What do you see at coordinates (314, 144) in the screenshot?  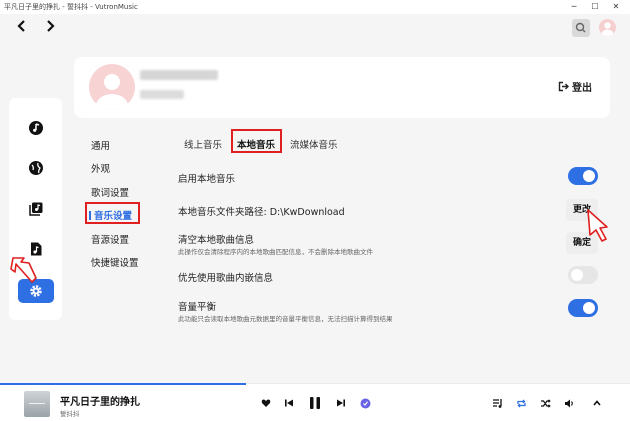 I see `tab-streaming-music: 流媒体音乐` at bounding box center [314, 144].